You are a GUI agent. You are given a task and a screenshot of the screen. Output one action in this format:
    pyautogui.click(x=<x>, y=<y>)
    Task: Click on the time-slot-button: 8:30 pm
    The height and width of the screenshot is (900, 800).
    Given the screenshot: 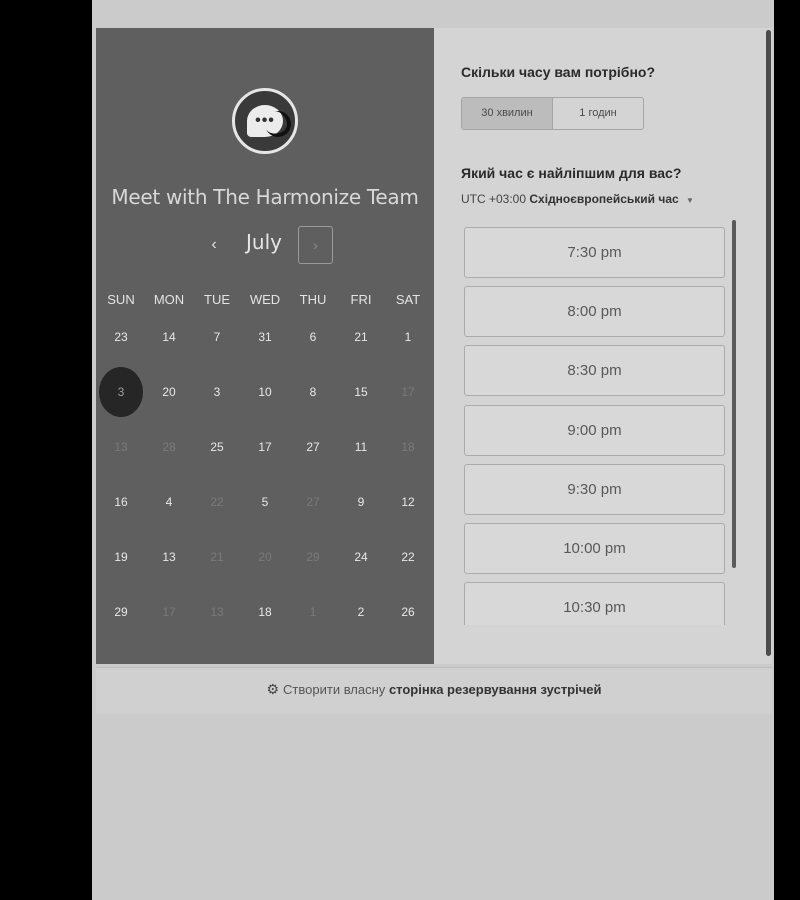 What is the action you would take?
    pyautogui.click(x=594, y=371)
    